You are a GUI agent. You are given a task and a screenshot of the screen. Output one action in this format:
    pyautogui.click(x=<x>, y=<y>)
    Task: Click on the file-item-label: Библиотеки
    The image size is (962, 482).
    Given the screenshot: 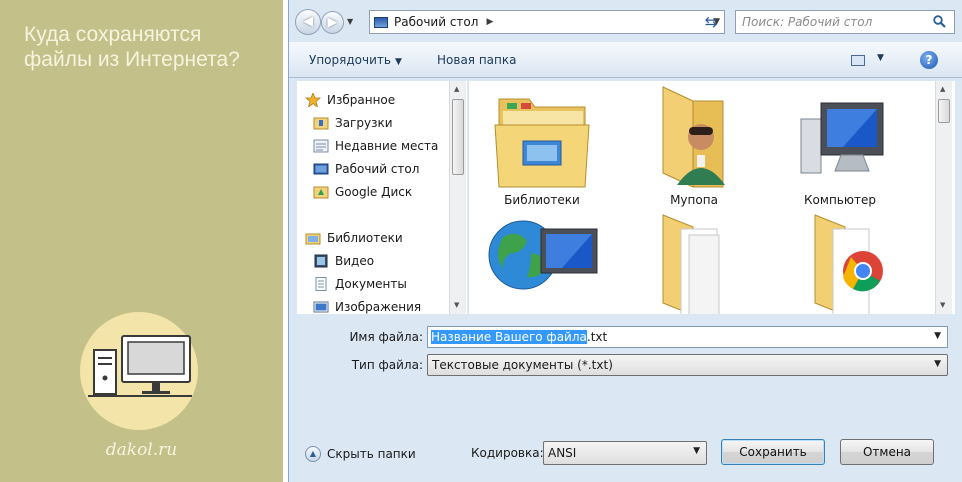 What is the action you would take?
    pyautogui.click(x=542, y=200)
    